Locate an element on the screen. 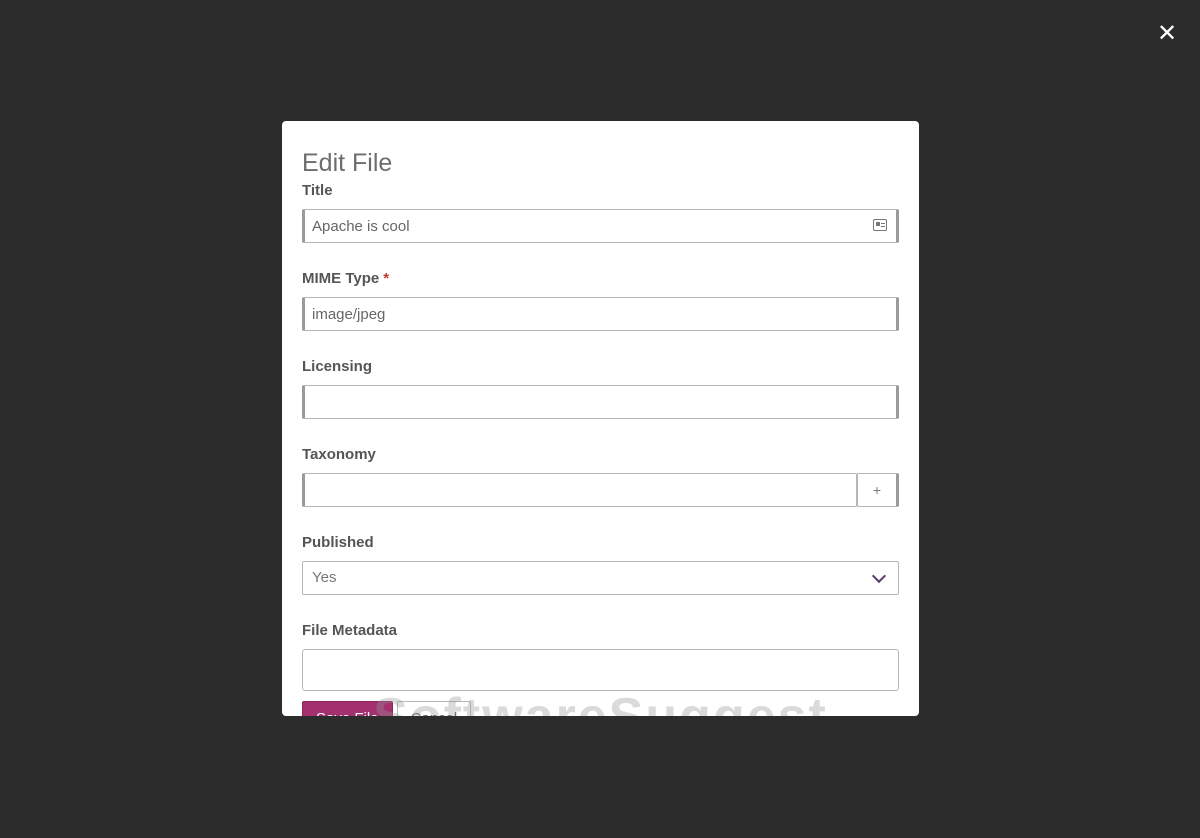 Image resolution: width=1200 pixels, height=838 pixels. taxonomy-field-box is located at coordinates (579, 490).